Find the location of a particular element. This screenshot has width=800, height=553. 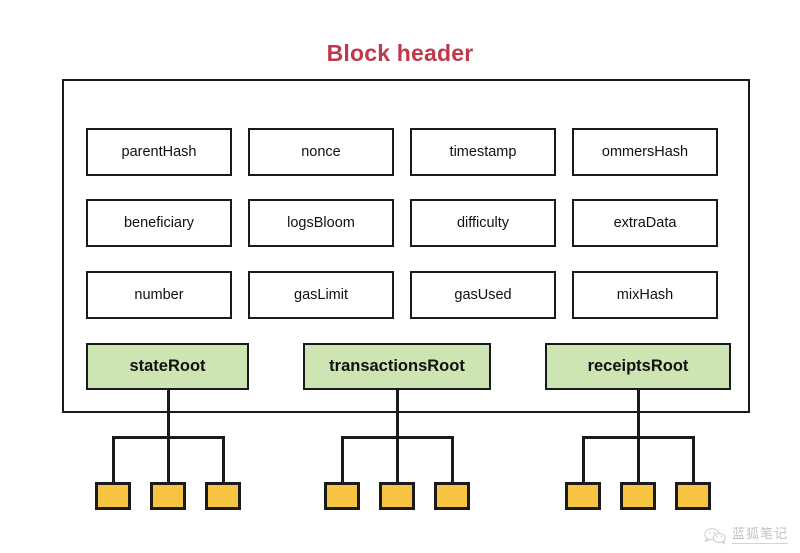

header-field-label: ommersHash is located at coordinates (645, 152).